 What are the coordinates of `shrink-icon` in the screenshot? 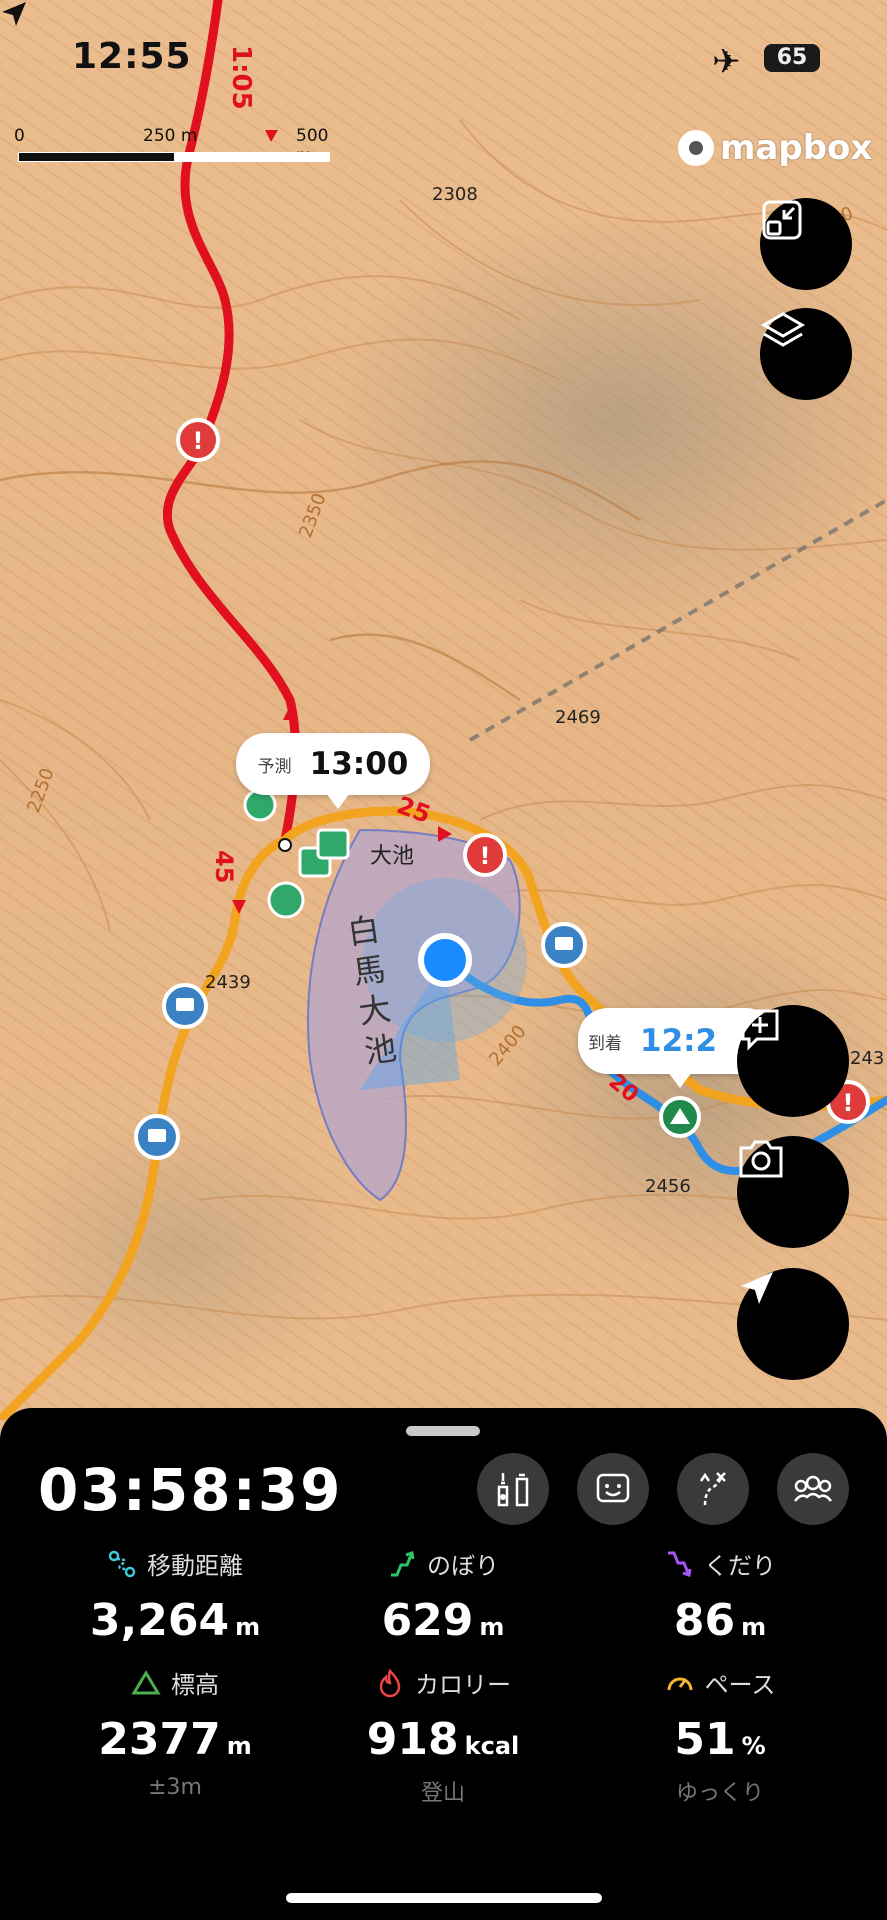 It's located at (782, 220).